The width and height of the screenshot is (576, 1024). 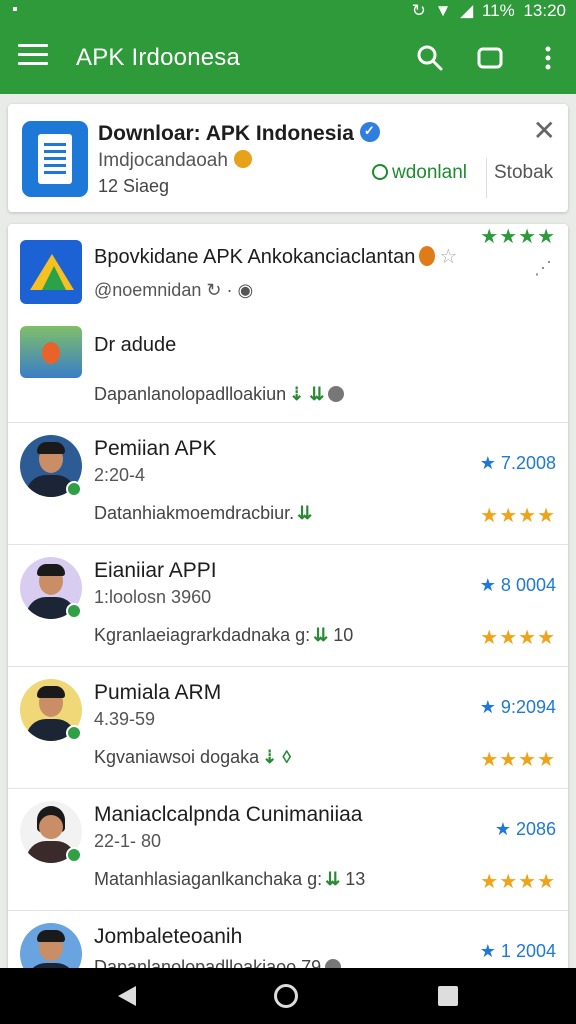 I want to click on featured-app-developer: @noemnidan, so click(x=148, y=290).